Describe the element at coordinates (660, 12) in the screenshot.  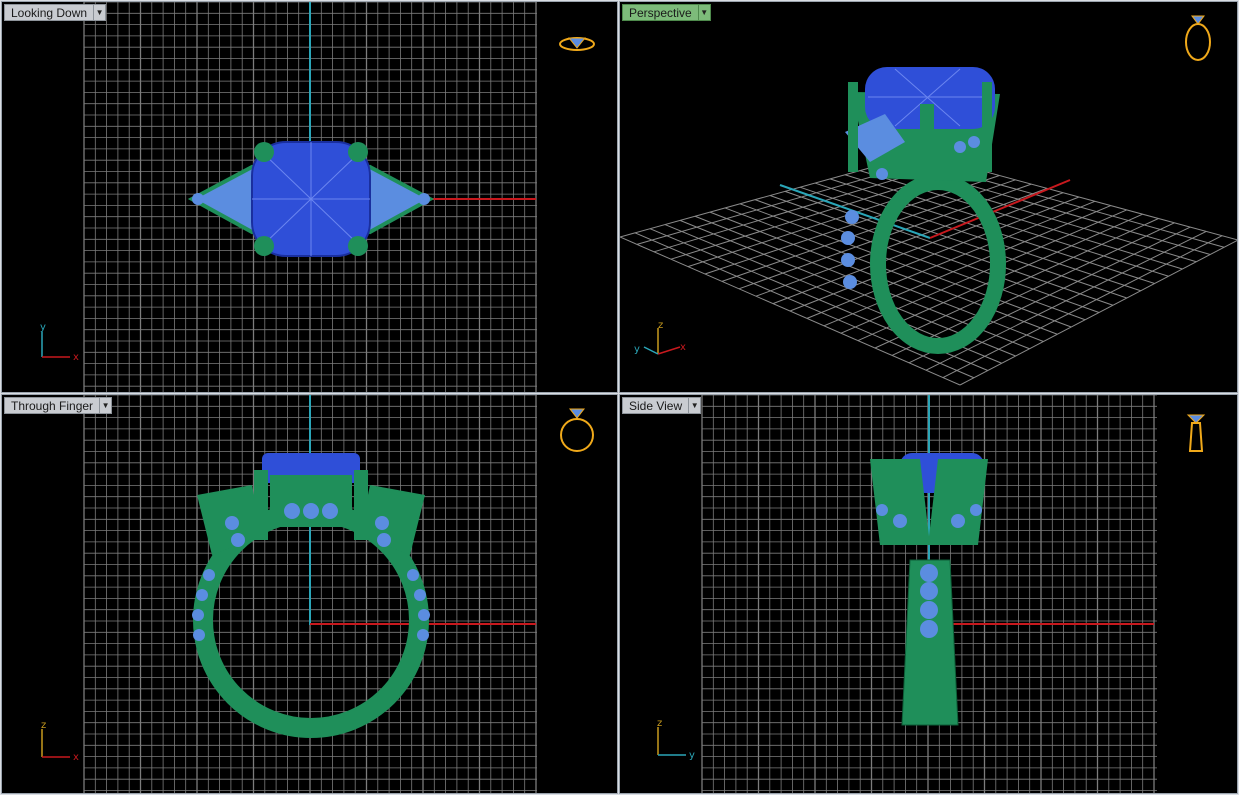
I see `viewport-title: Perspective` at that location.